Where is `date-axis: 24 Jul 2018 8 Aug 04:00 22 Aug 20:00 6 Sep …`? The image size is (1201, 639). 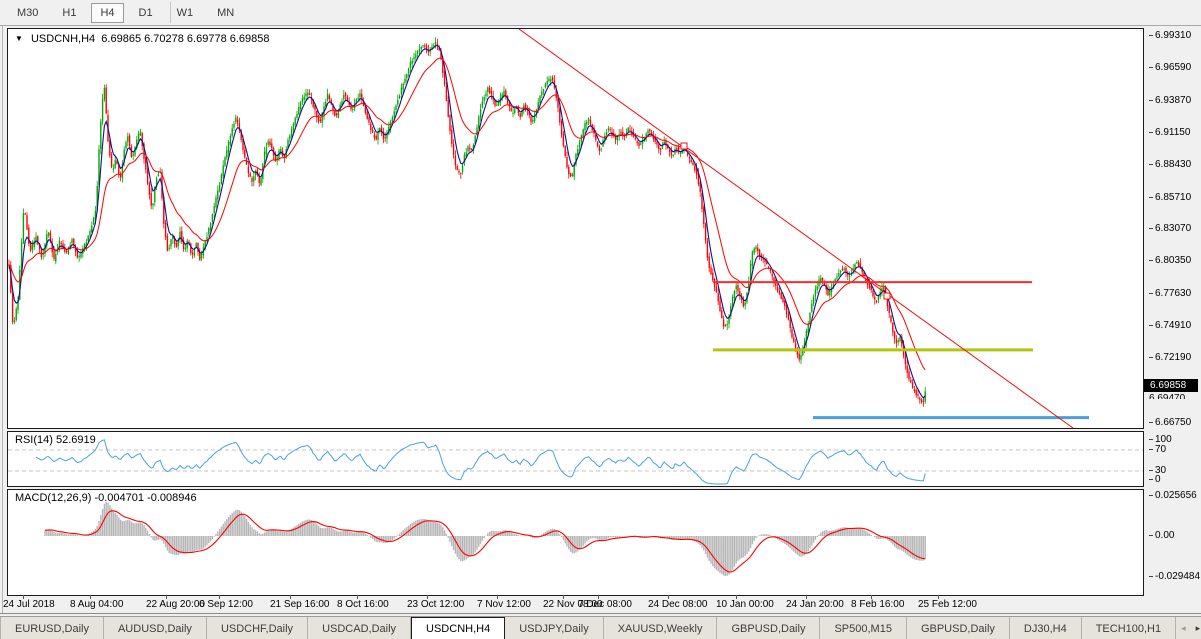 date-axis: 24 Jul 2018 8 Aug 04:00 22 Aug 20:00 6 Sep … is located at coordinates (600, 604).